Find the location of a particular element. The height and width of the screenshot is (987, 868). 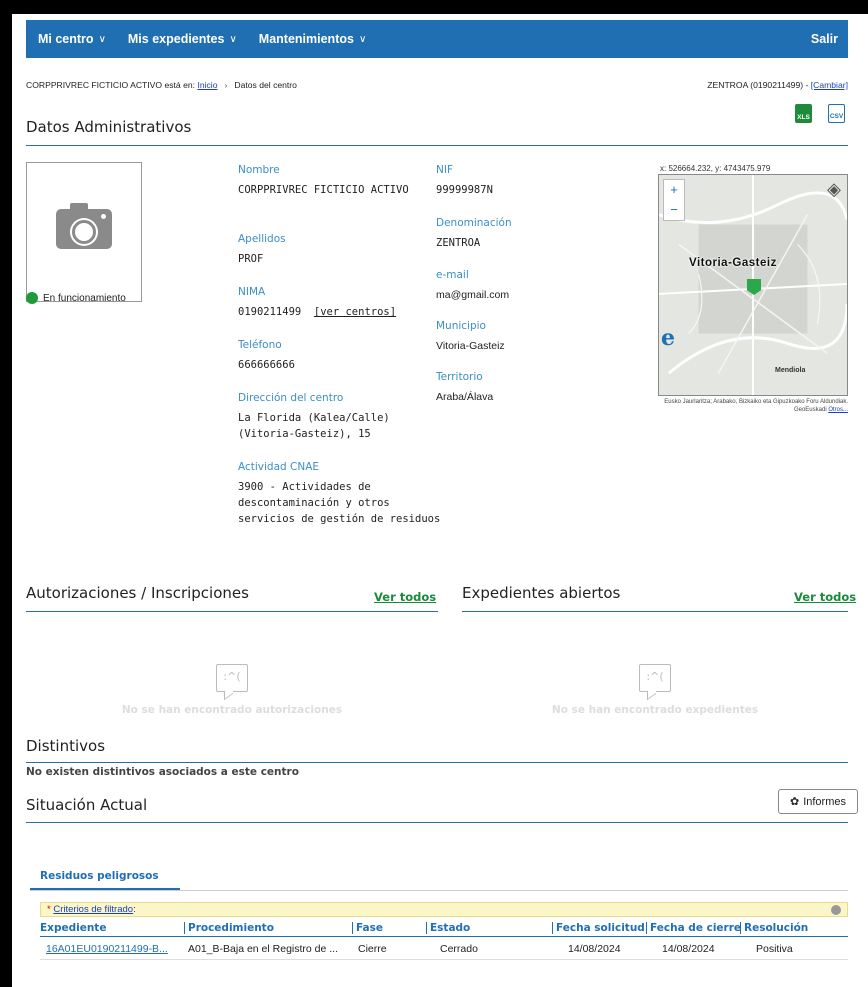

nima-value: 0190211499 is located at coordinates (270, 312).